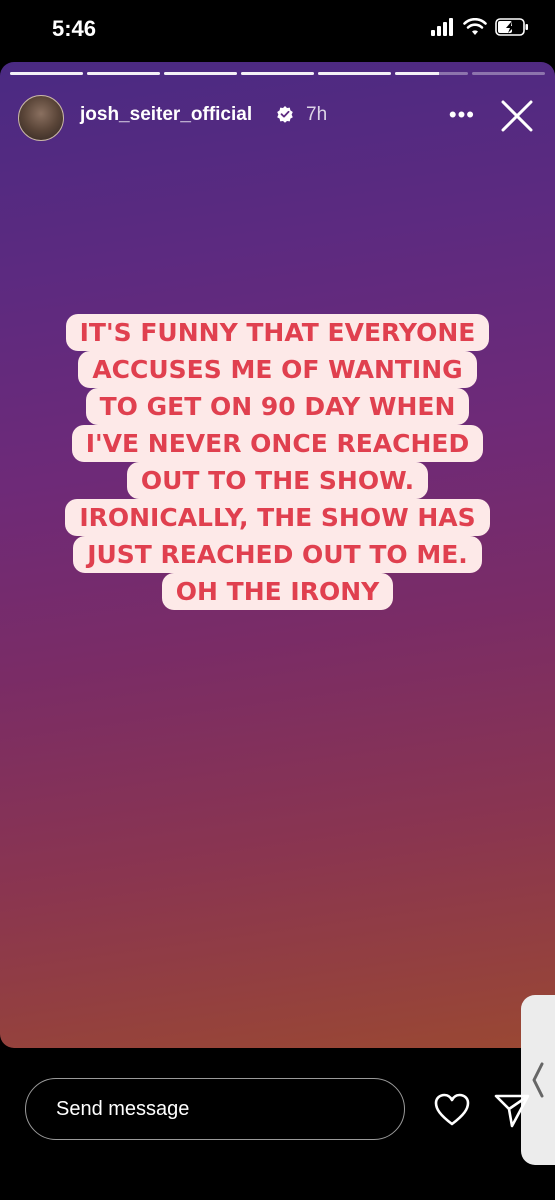 This screenshot has height=1200, width=555. Describe the element at coordinates (166, 115) in the screenshot. I see `story-username: josh_seiter_official` at that location.